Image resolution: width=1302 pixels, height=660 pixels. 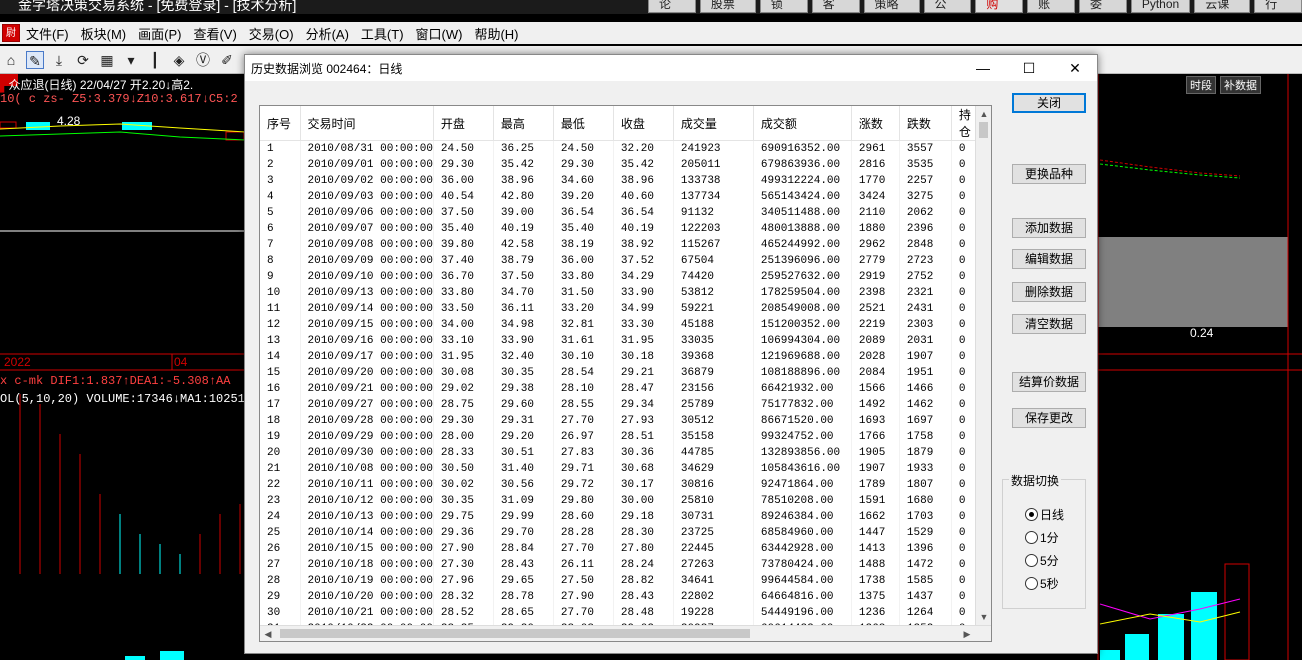 I want to click on column-header: 交易时间, so click(x=367, y=123).